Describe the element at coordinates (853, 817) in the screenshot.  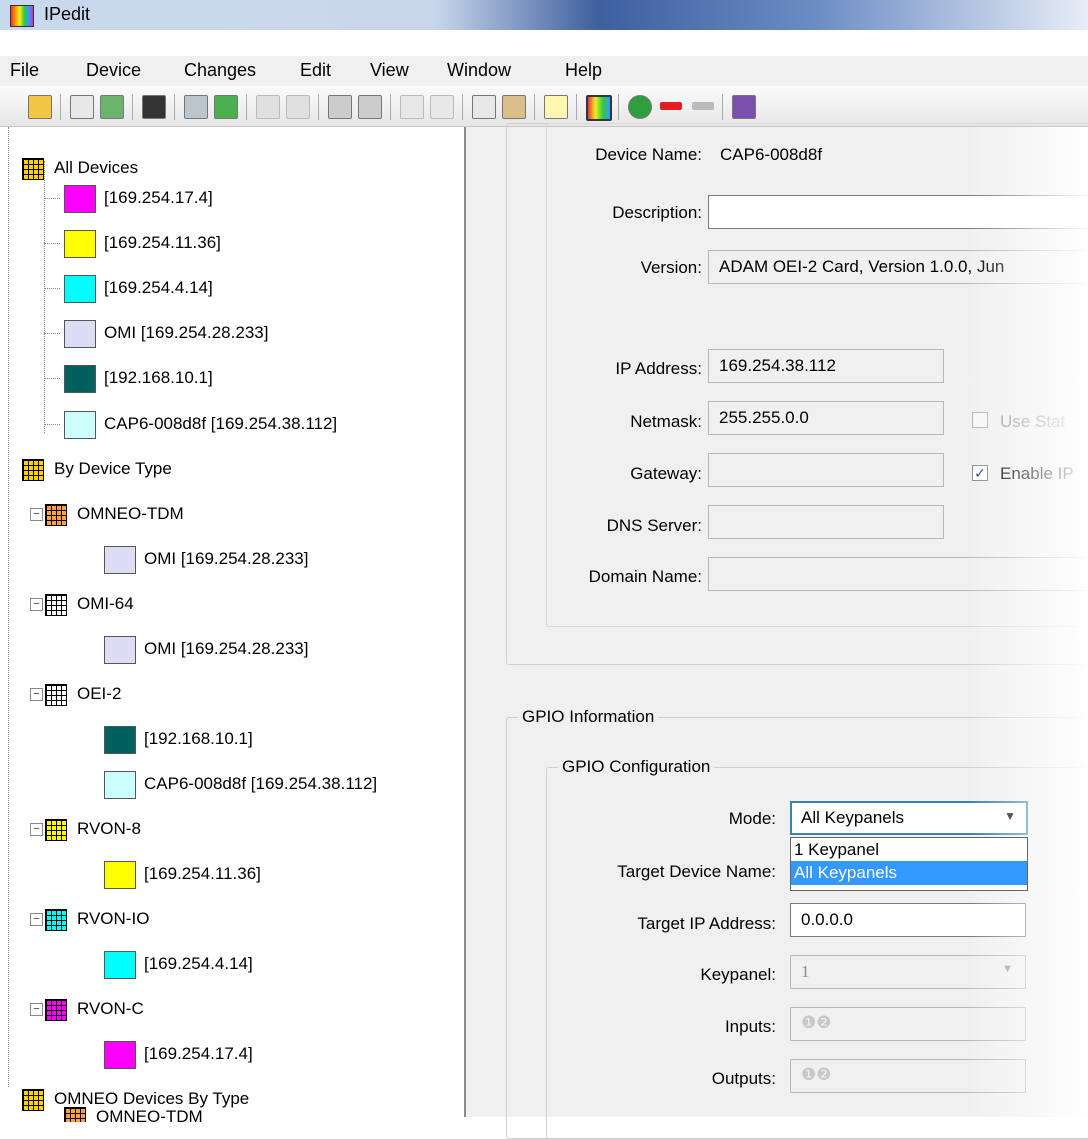
I see `mode-select-value: All Keypanels` at that location.